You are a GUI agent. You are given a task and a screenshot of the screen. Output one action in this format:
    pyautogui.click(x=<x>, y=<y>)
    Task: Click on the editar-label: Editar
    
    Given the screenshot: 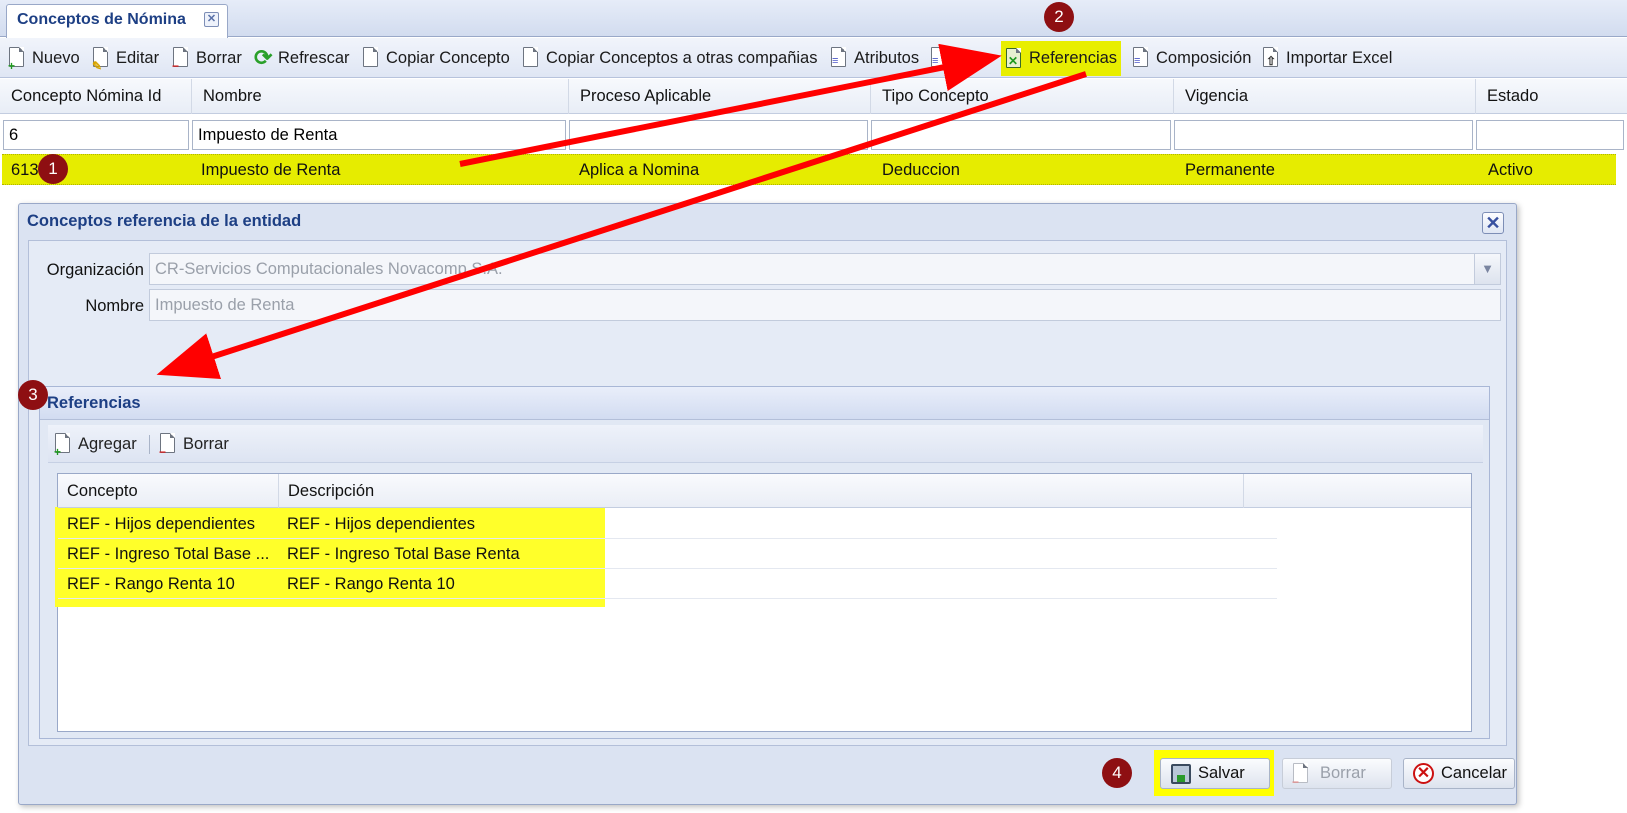 What is the action you would take?
    pyautogui.click(x=138, y=57)
    